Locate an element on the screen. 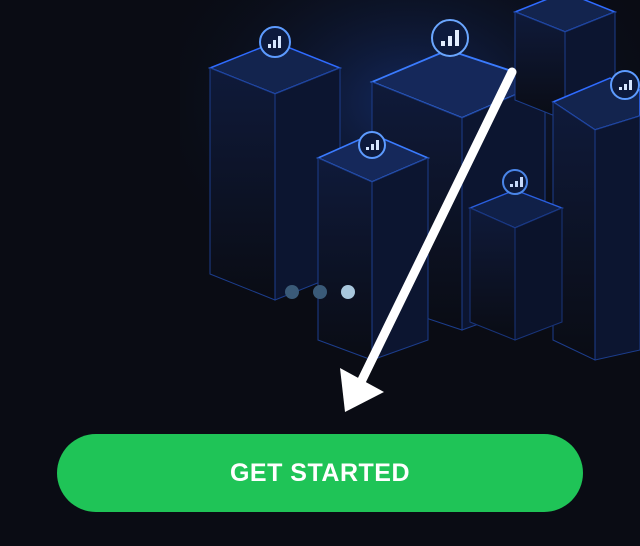 The image size is (640, 546). page-indicator is located at coordinates (320, 292).